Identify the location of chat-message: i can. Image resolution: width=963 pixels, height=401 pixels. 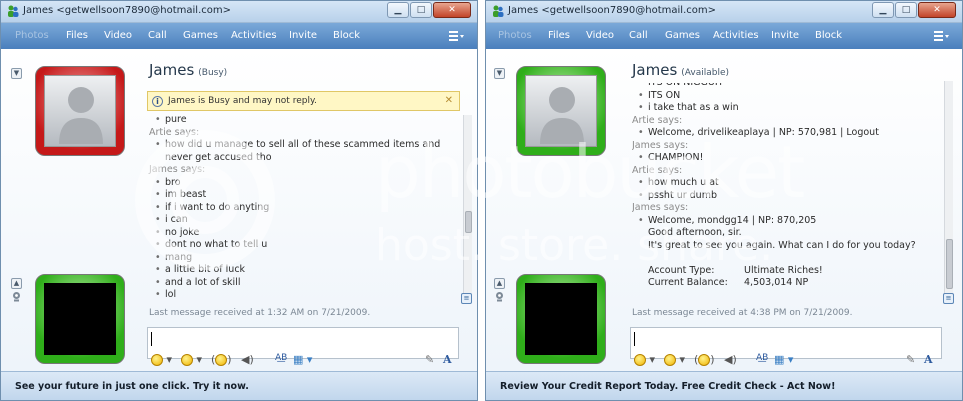
(294, 220).